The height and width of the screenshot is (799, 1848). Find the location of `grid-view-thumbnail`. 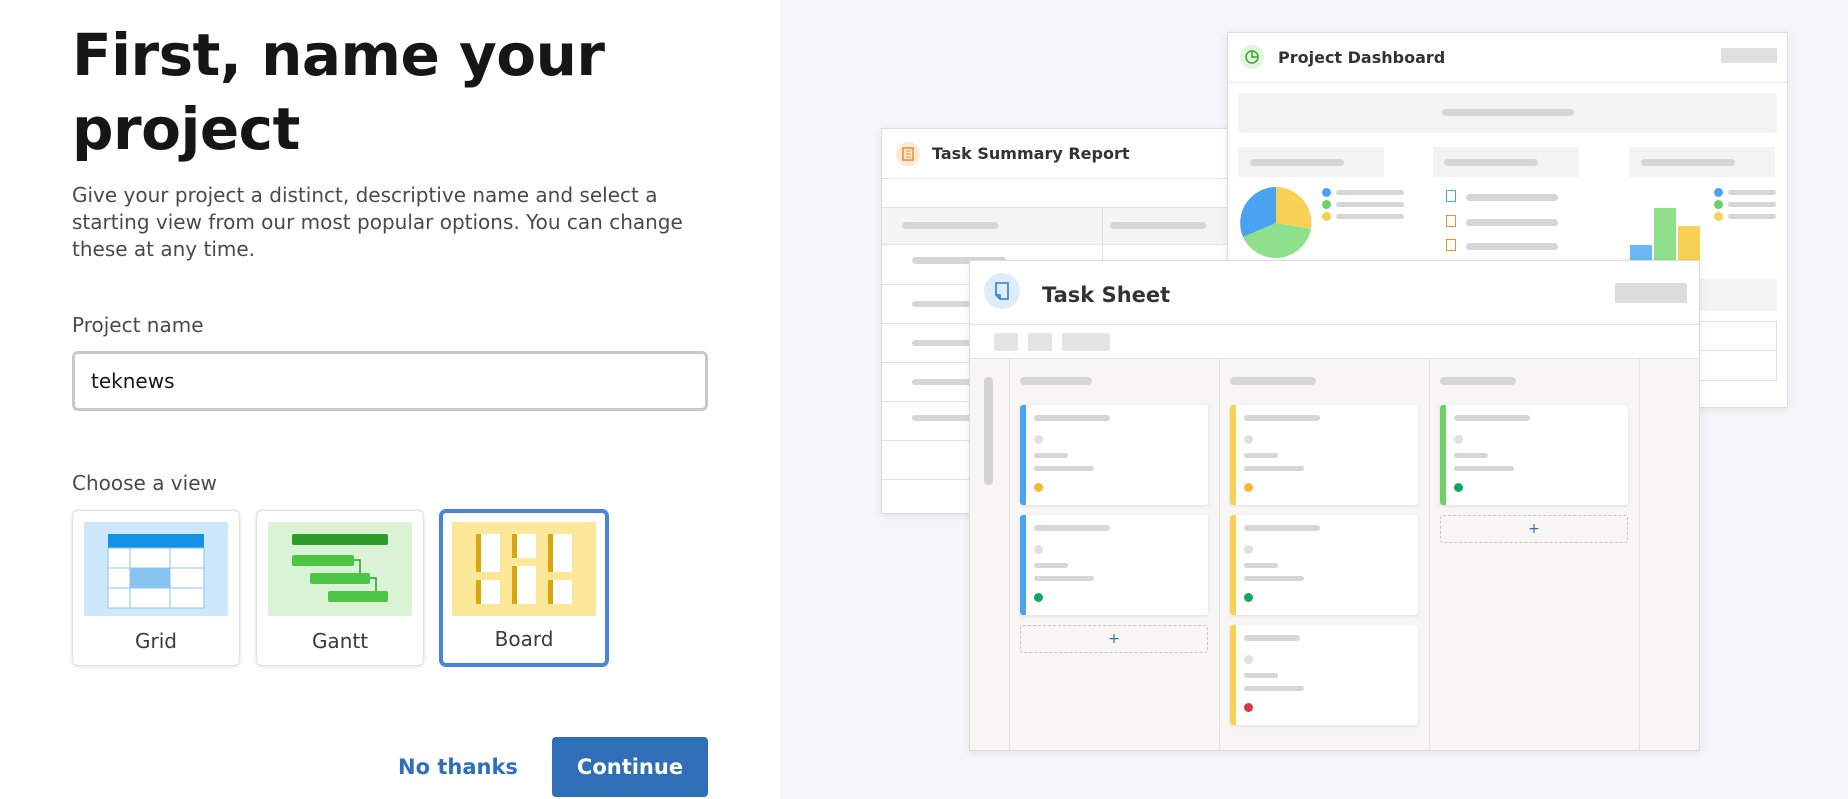

grid-view-thumbnail is located at coordinates (156, 569).